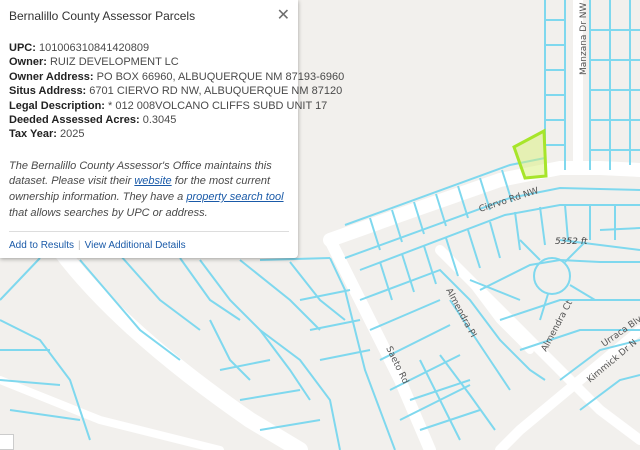  Describe the element at coordinates (149, 134) in the screenshot. I see `field-tax-year: Tax Year: 2025` at that location.